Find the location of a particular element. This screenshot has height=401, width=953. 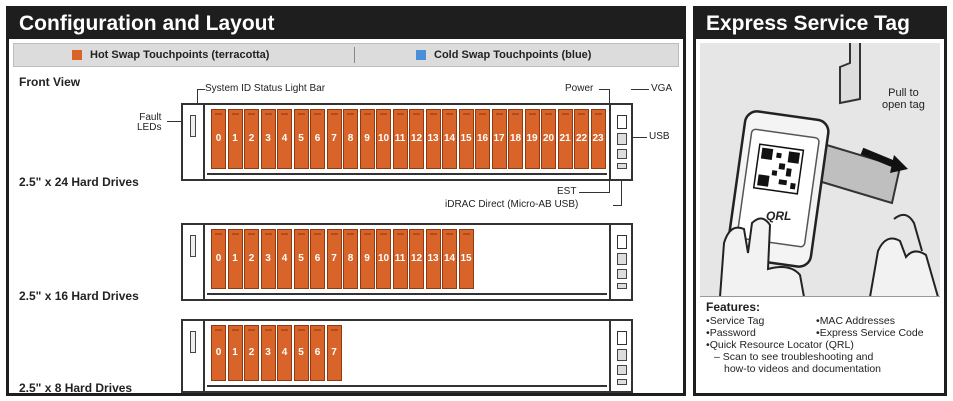

drive-bay-number: 16 is located at coordinates (482, 138).